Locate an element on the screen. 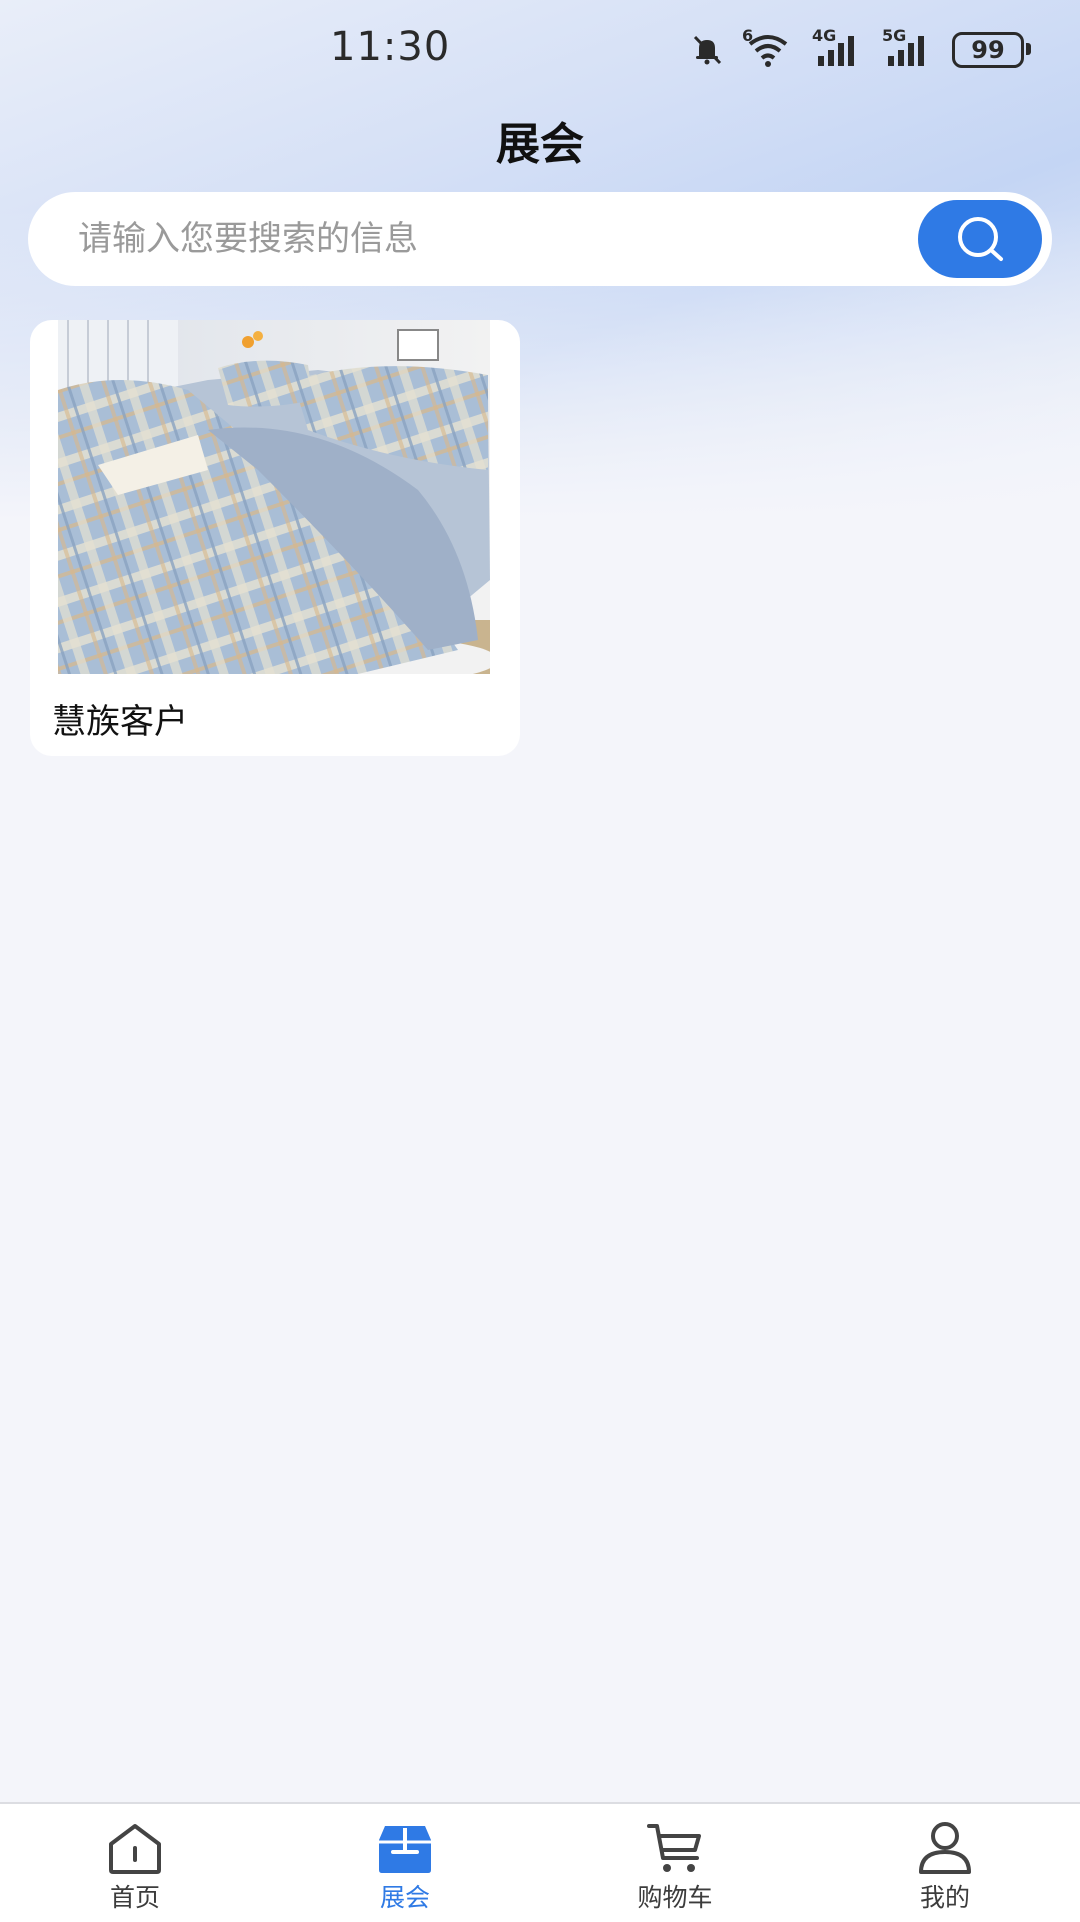  page-title: 展会 is located at coordinates (540, 144).